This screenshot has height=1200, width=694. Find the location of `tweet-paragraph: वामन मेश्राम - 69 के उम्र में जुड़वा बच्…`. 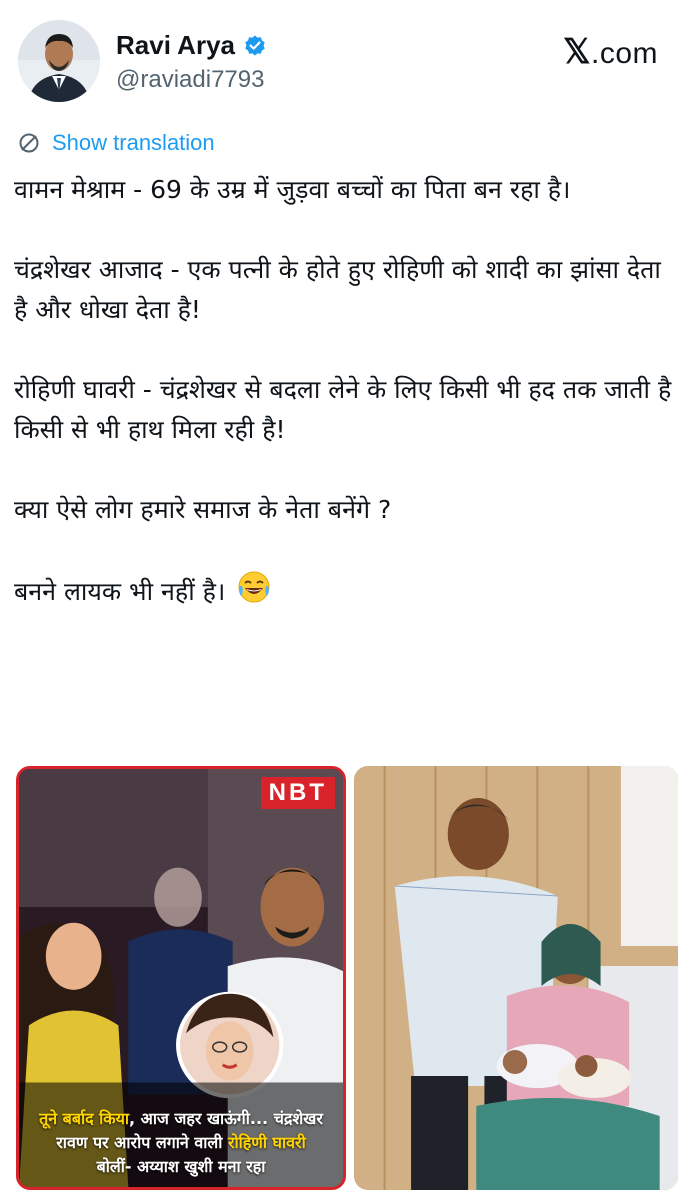

tweet-paragraph: वामन मेश्राम - 69 के उम्र में जुड़वा बच्… is located at coordinates (292, 189).